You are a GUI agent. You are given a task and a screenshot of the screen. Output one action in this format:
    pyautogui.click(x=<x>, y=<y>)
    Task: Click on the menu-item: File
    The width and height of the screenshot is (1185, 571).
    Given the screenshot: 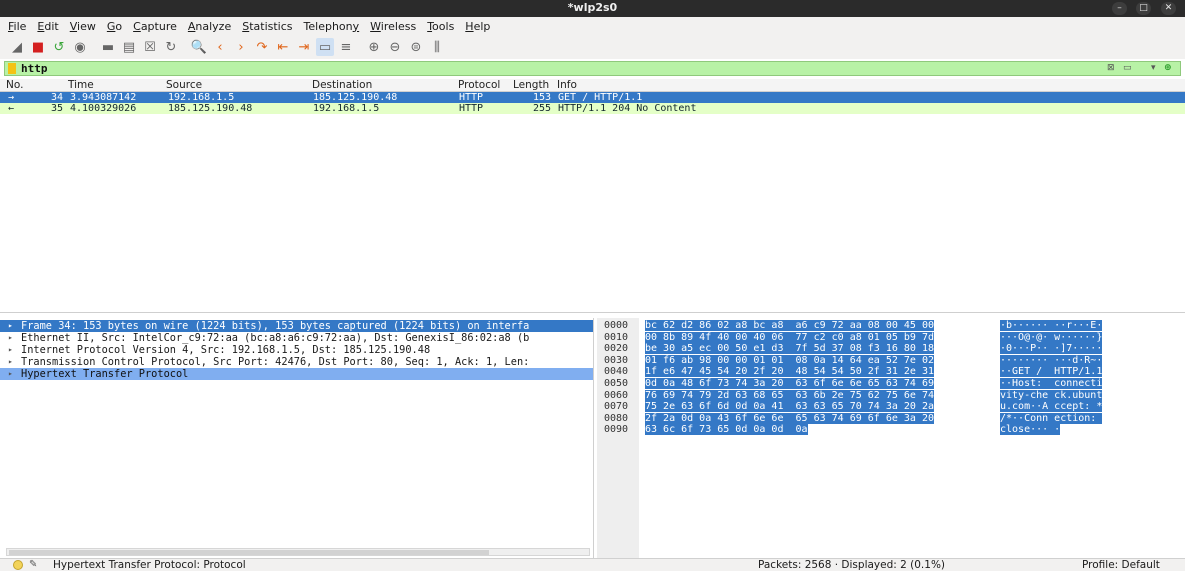 What is the action you would take?
    pyautogui.click(x=17, y=26)
    